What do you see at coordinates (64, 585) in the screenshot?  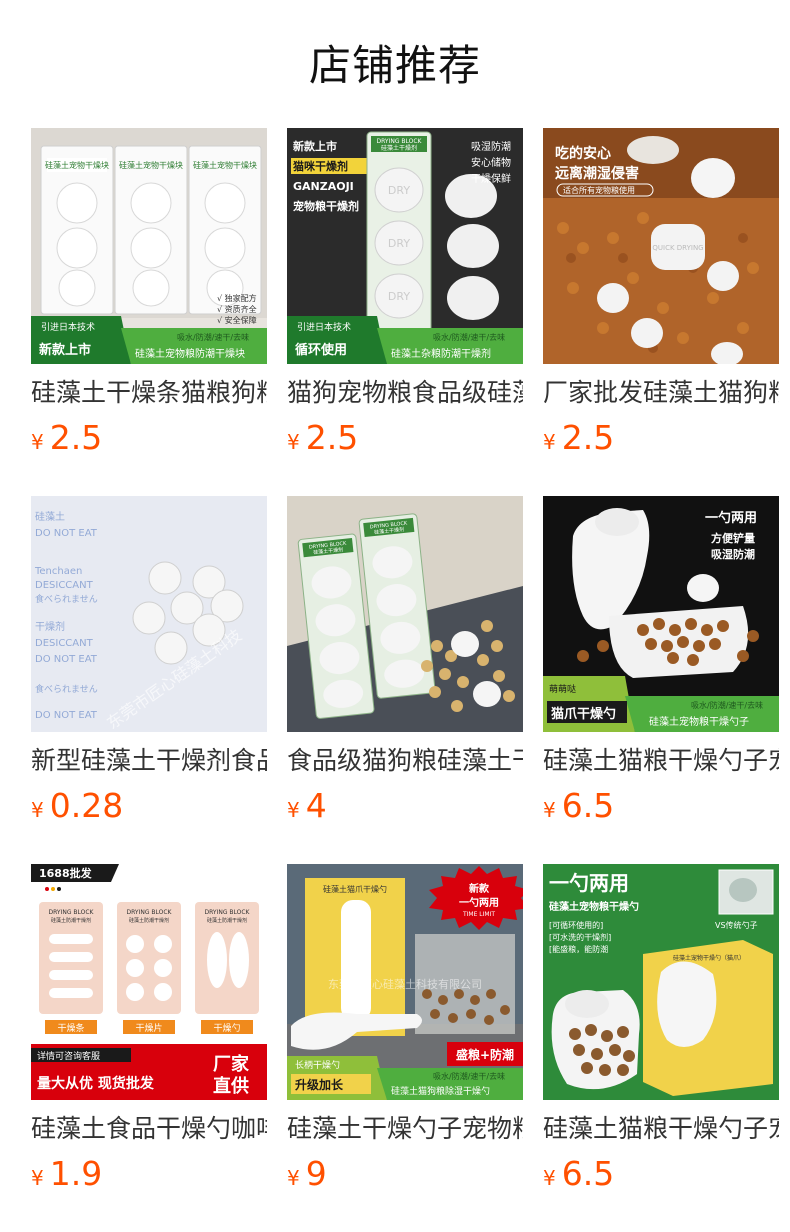 I see `paper-text: DESICCANT` at bounding box center [64, 585].